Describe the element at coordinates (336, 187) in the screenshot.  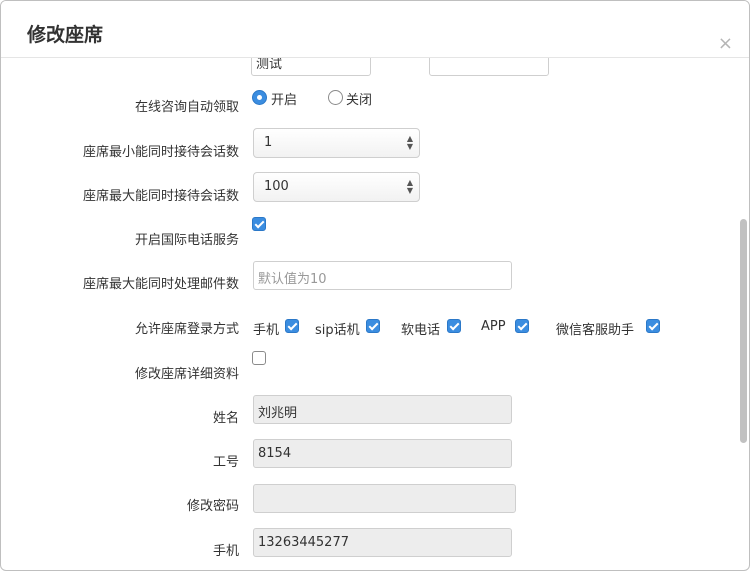
I see `max-sessions-select: 100 ▲ ▼` at that location.